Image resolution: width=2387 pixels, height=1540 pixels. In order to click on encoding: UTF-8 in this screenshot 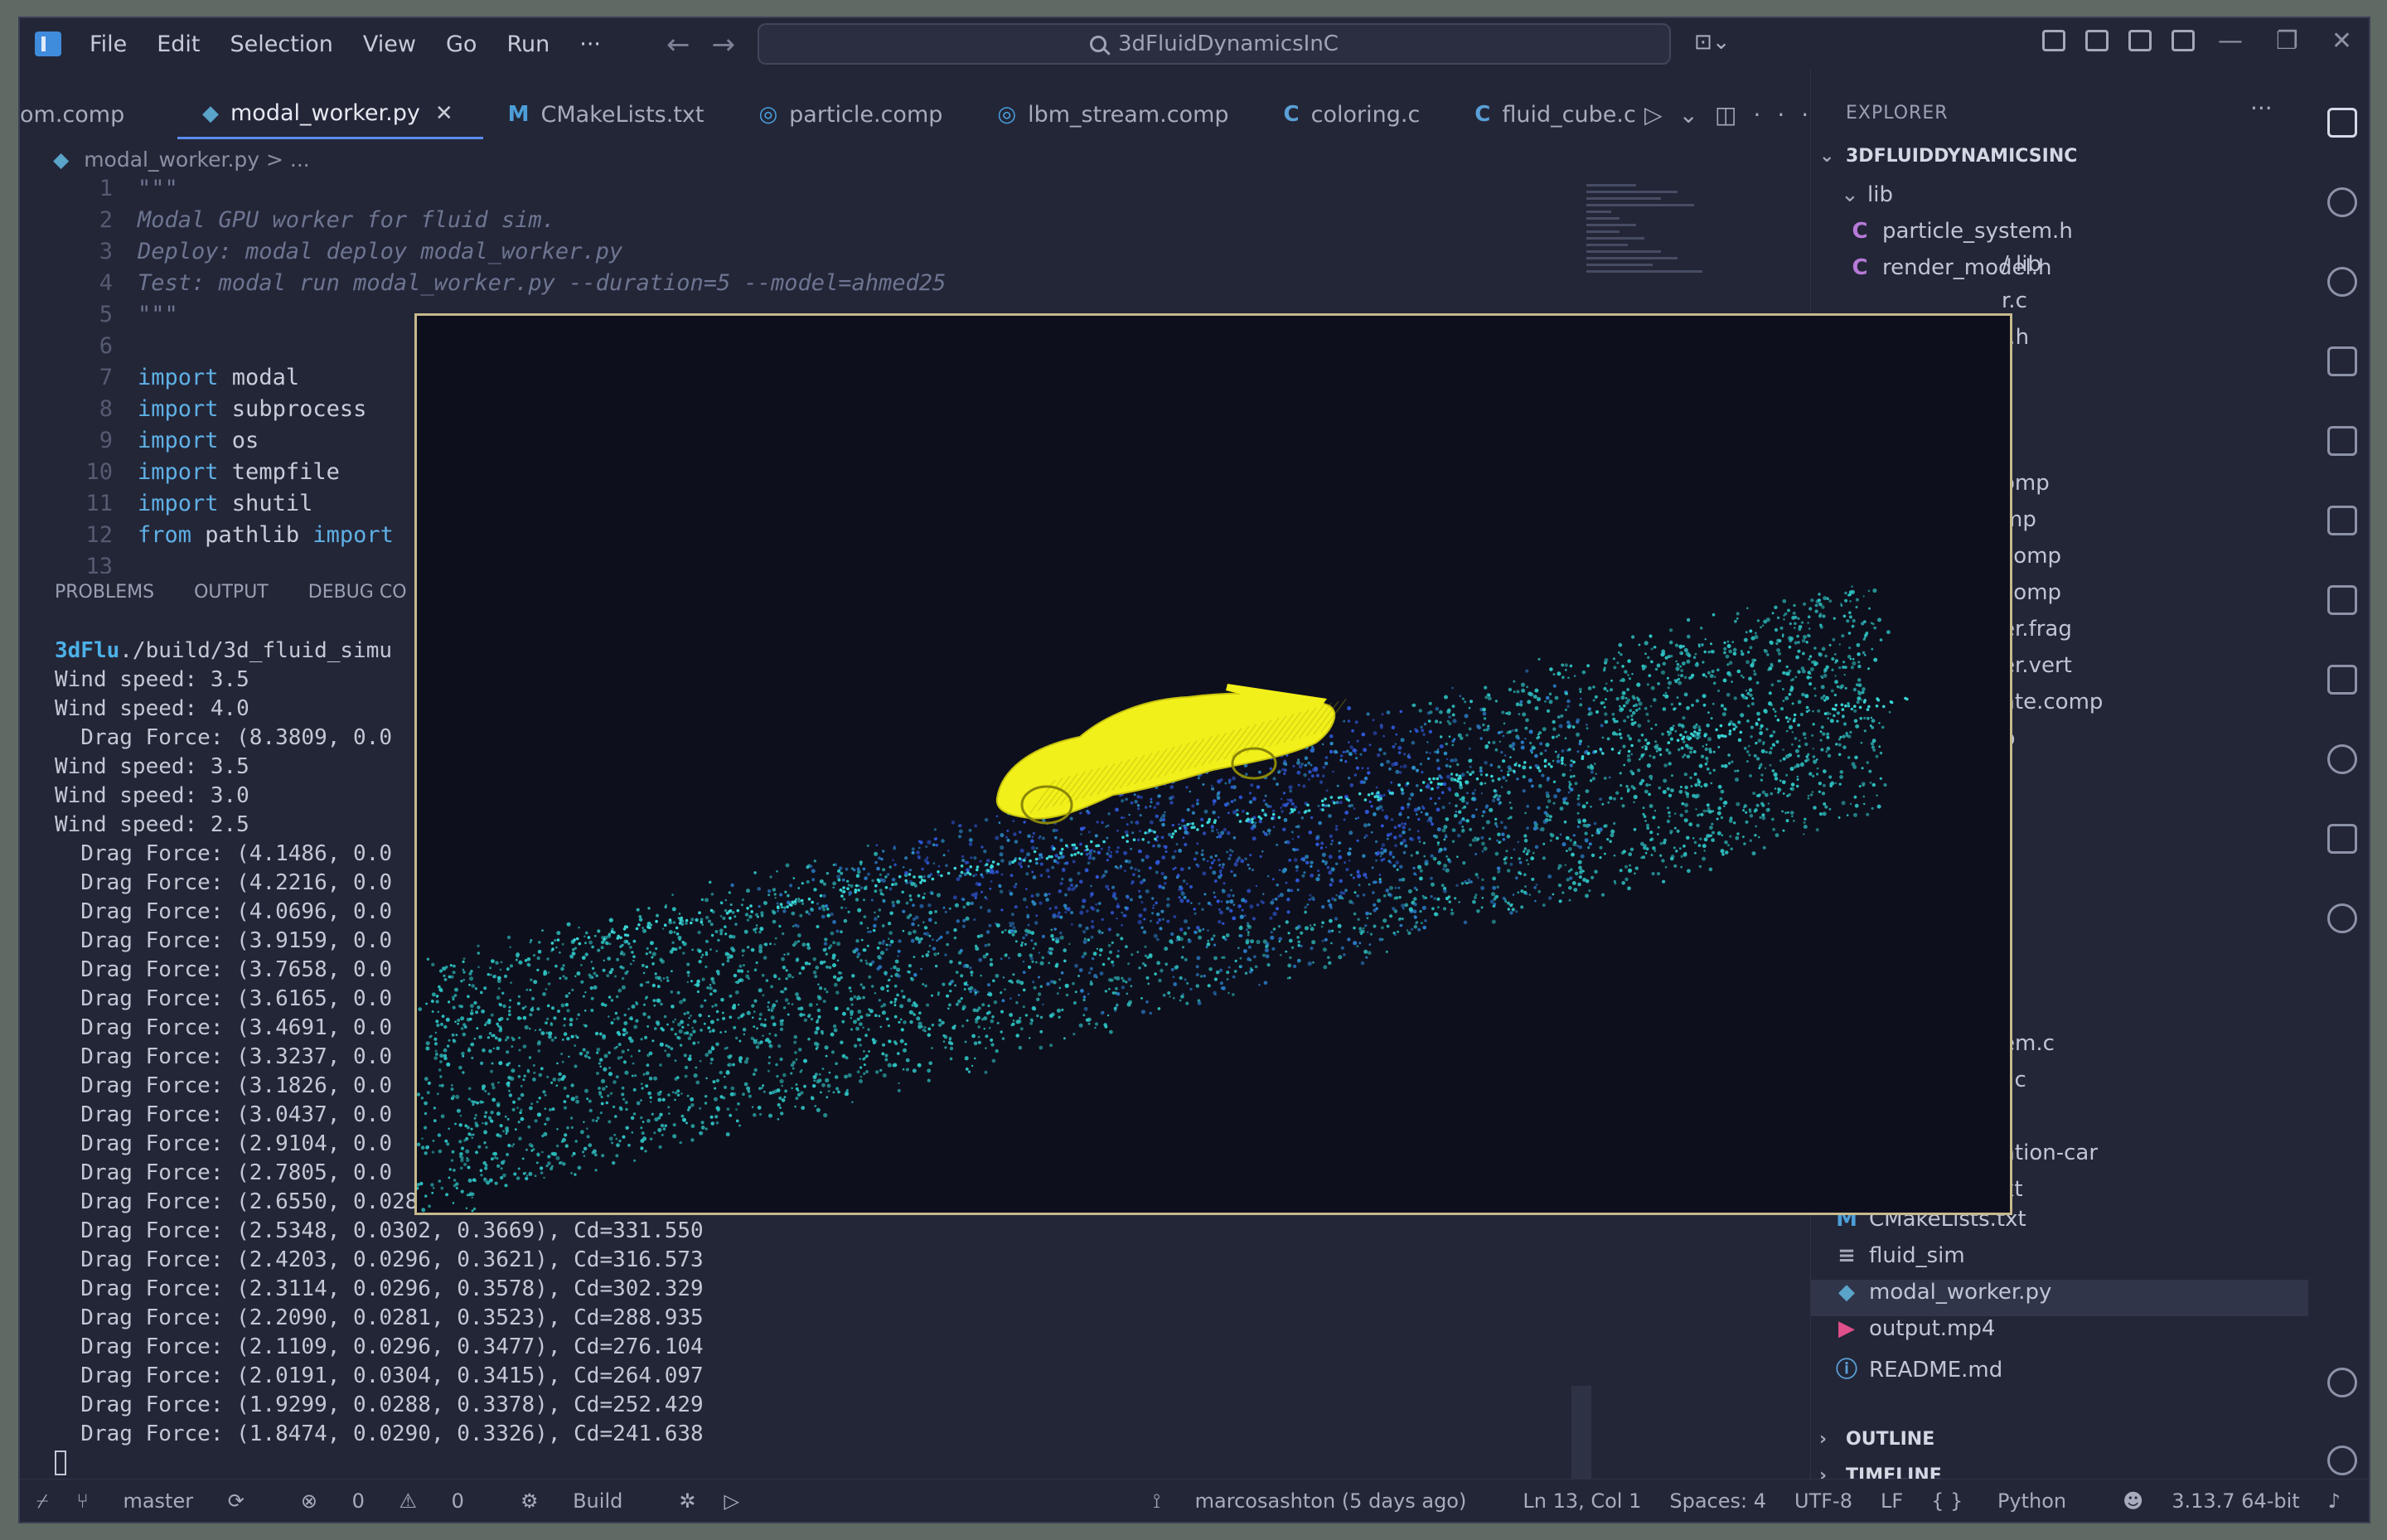, I will do `click(1823, 1501)`.